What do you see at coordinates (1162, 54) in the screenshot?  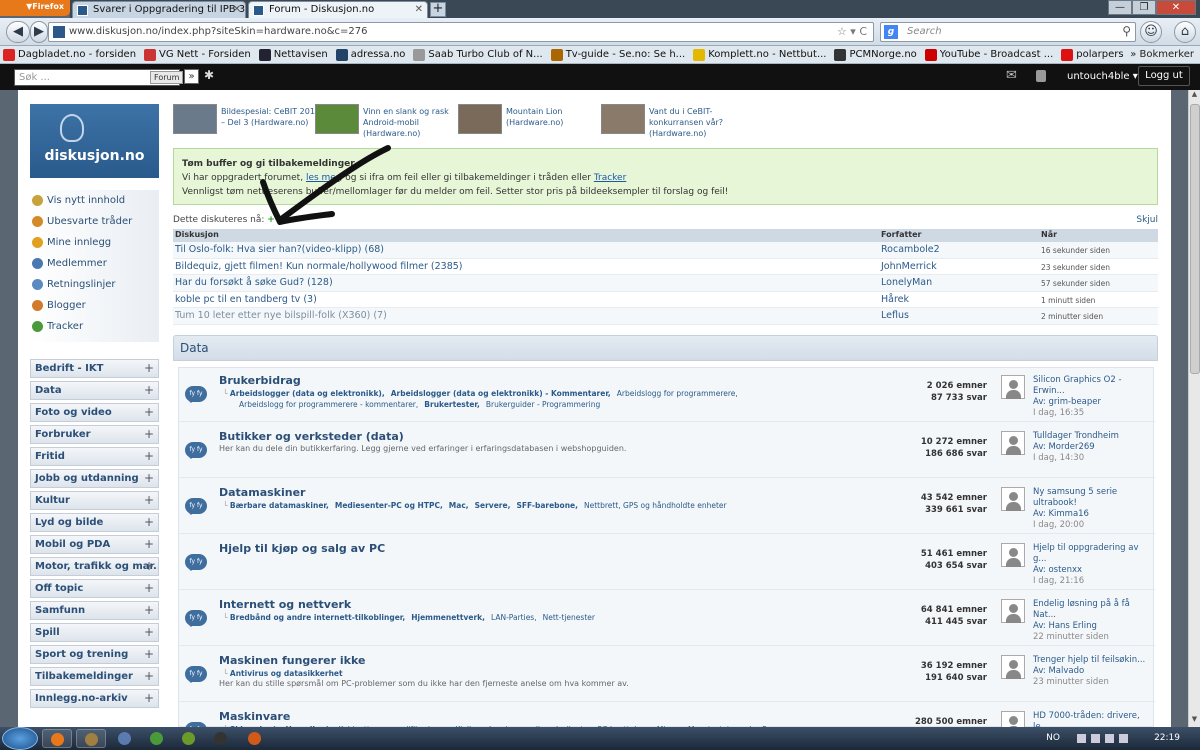 I see `bookmarks-menu: » Bokmerker` at bounding box center [1162, 54].